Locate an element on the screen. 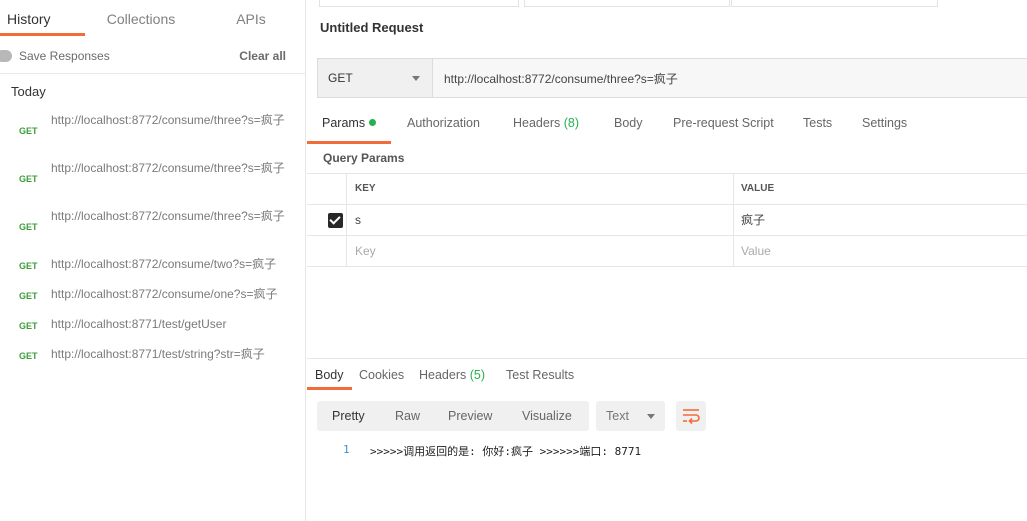 The width and height of the screenshot is (1027, 521). history-group-title: Today is located at coordinates (28, 91).